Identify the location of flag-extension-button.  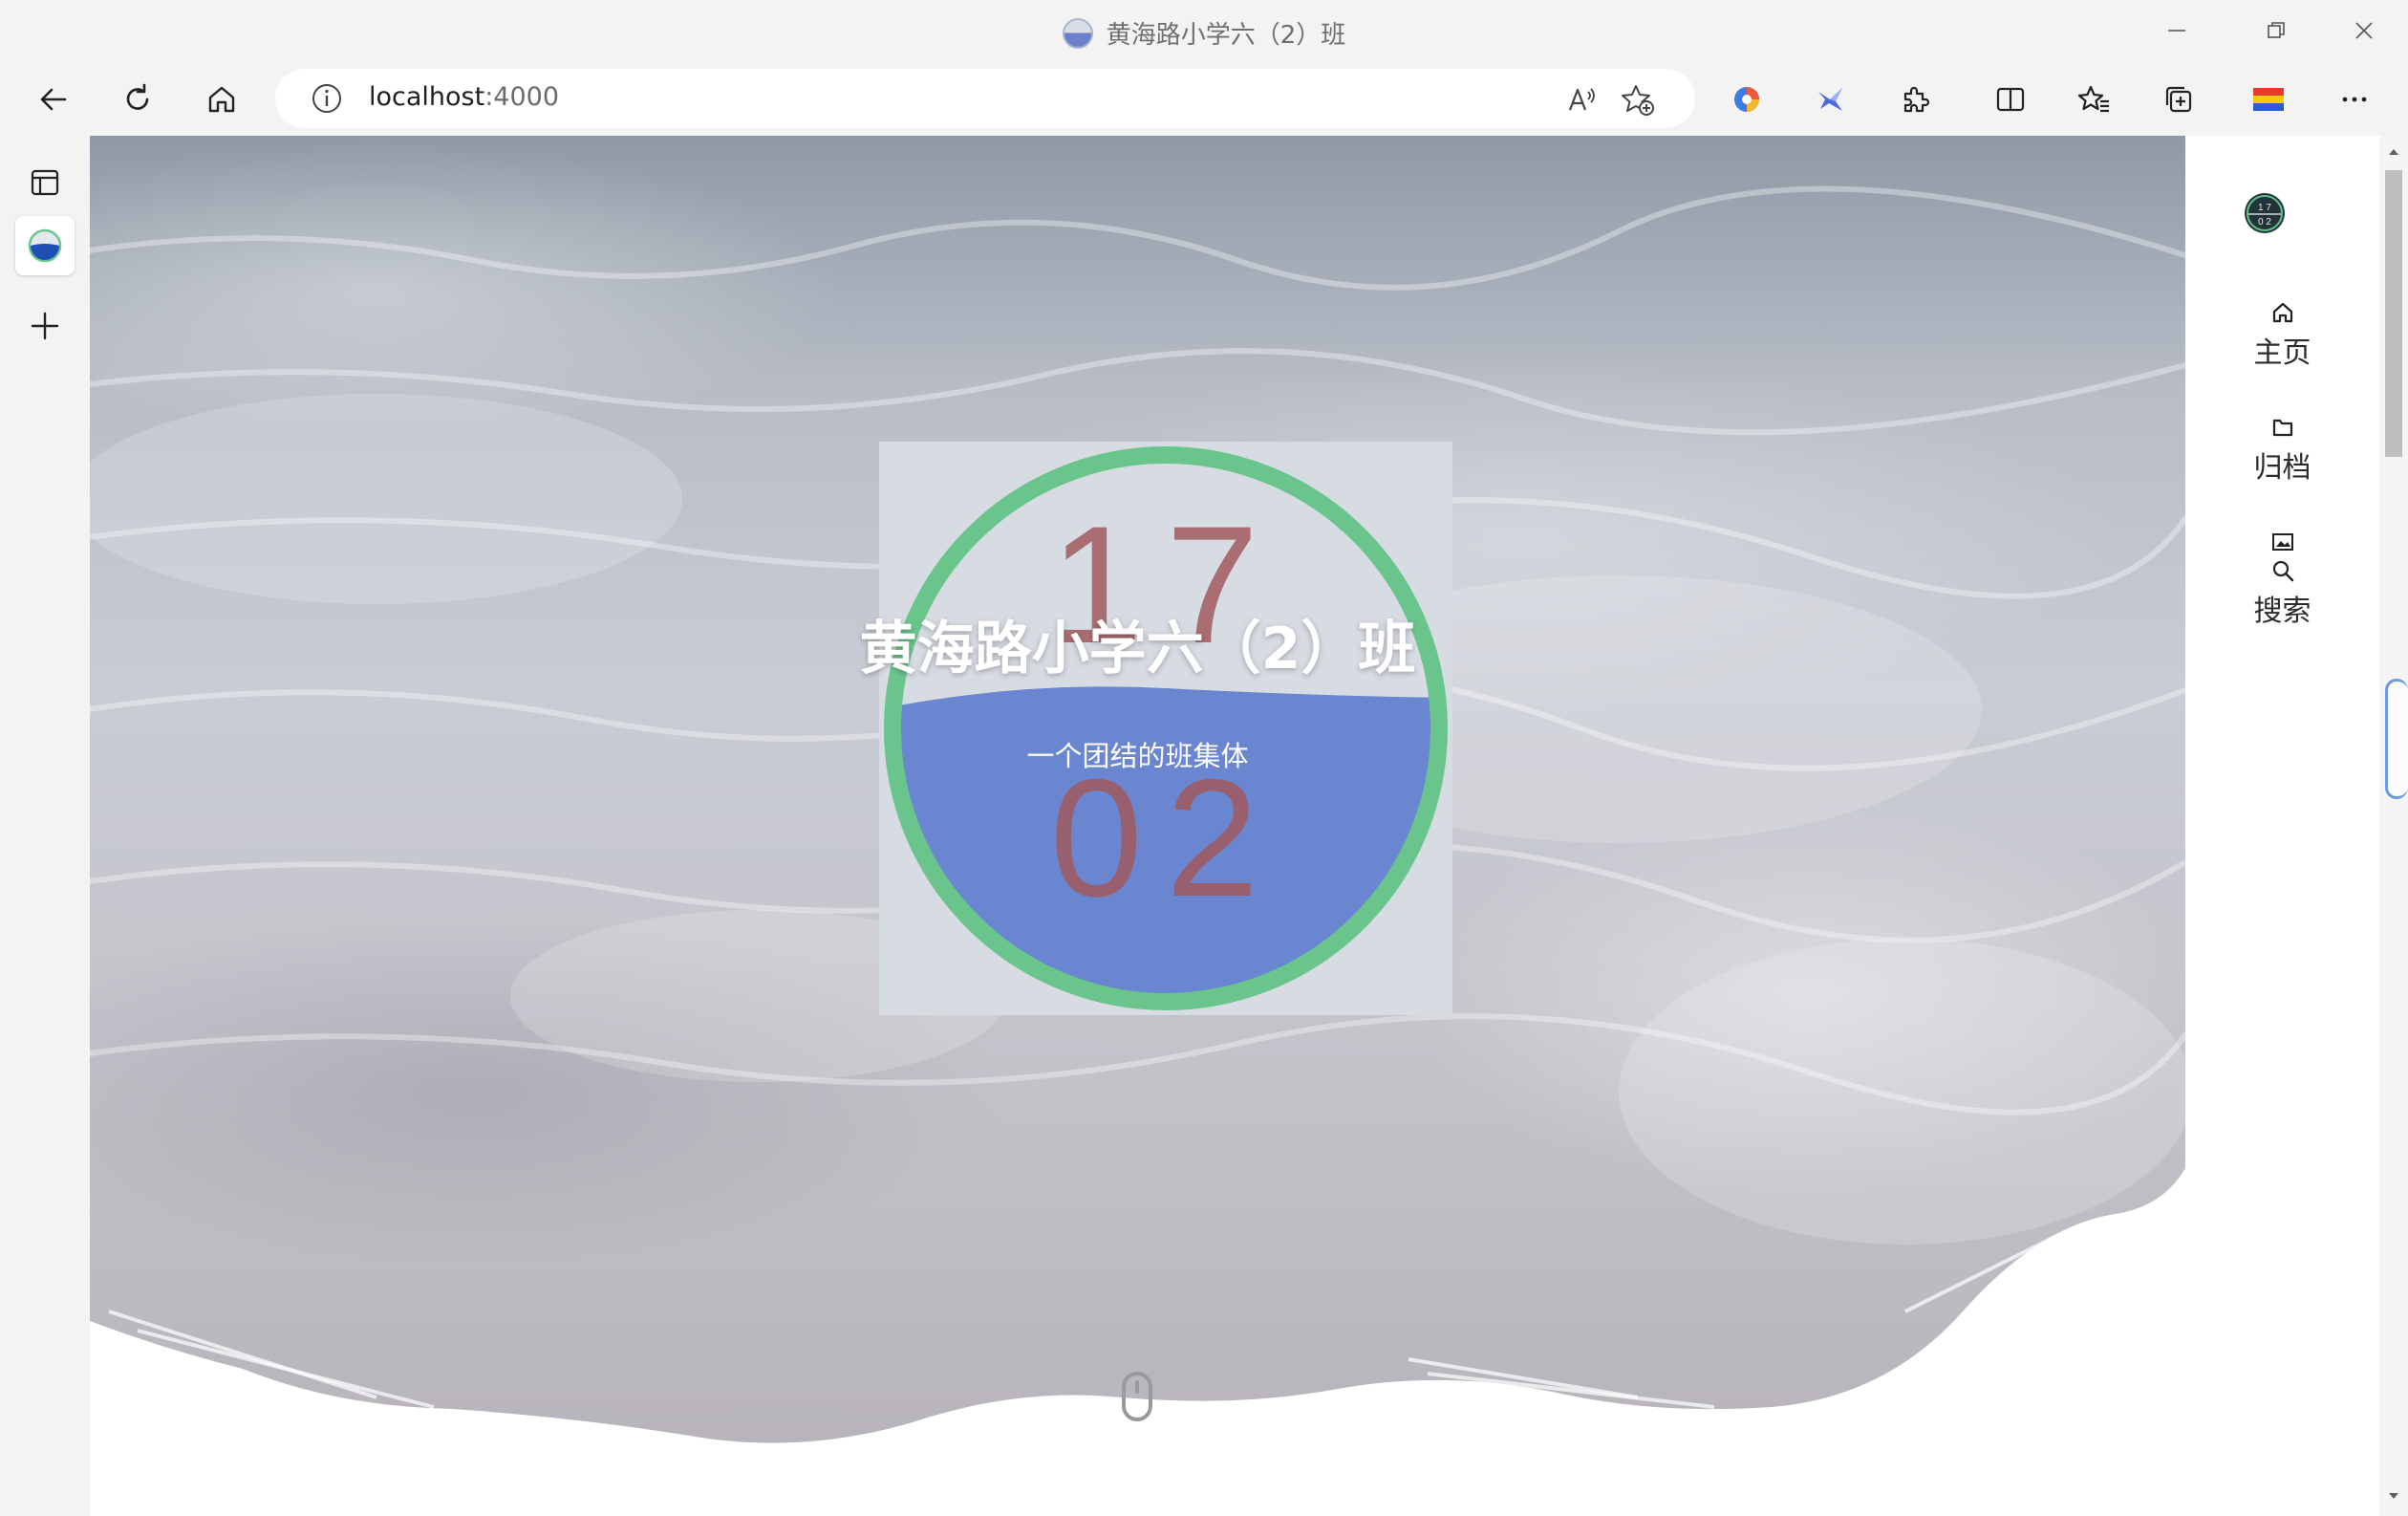
(2269, 99).